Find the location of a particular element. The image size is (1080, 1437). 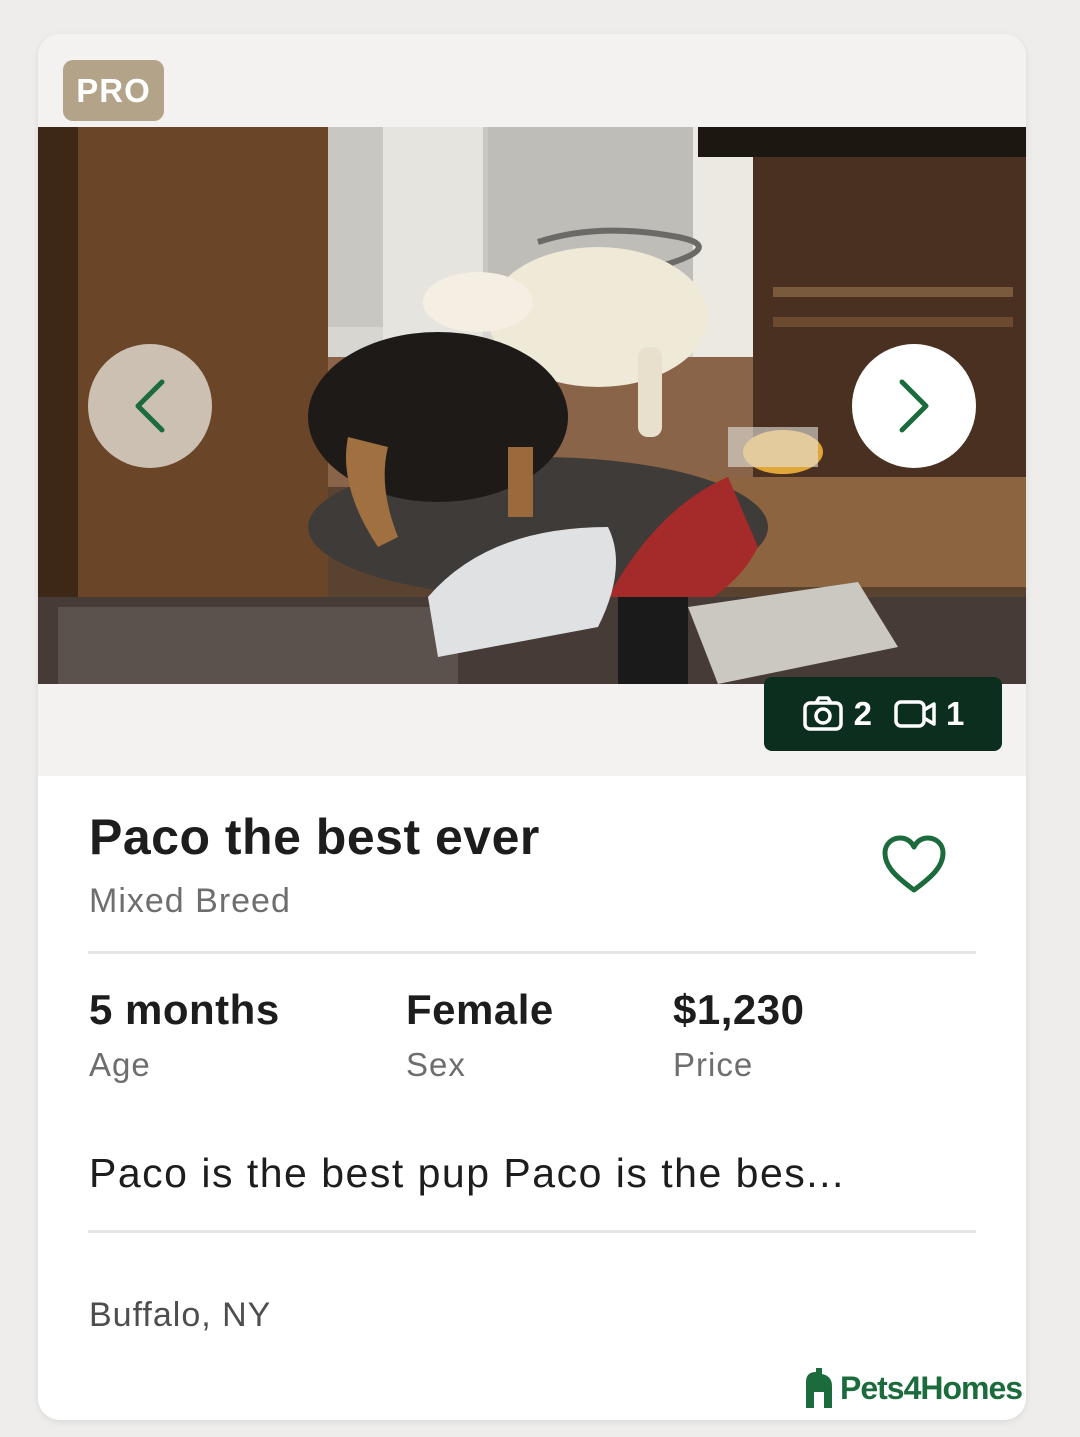

stat-age-label: Age is located at coordinates (120, 1064).